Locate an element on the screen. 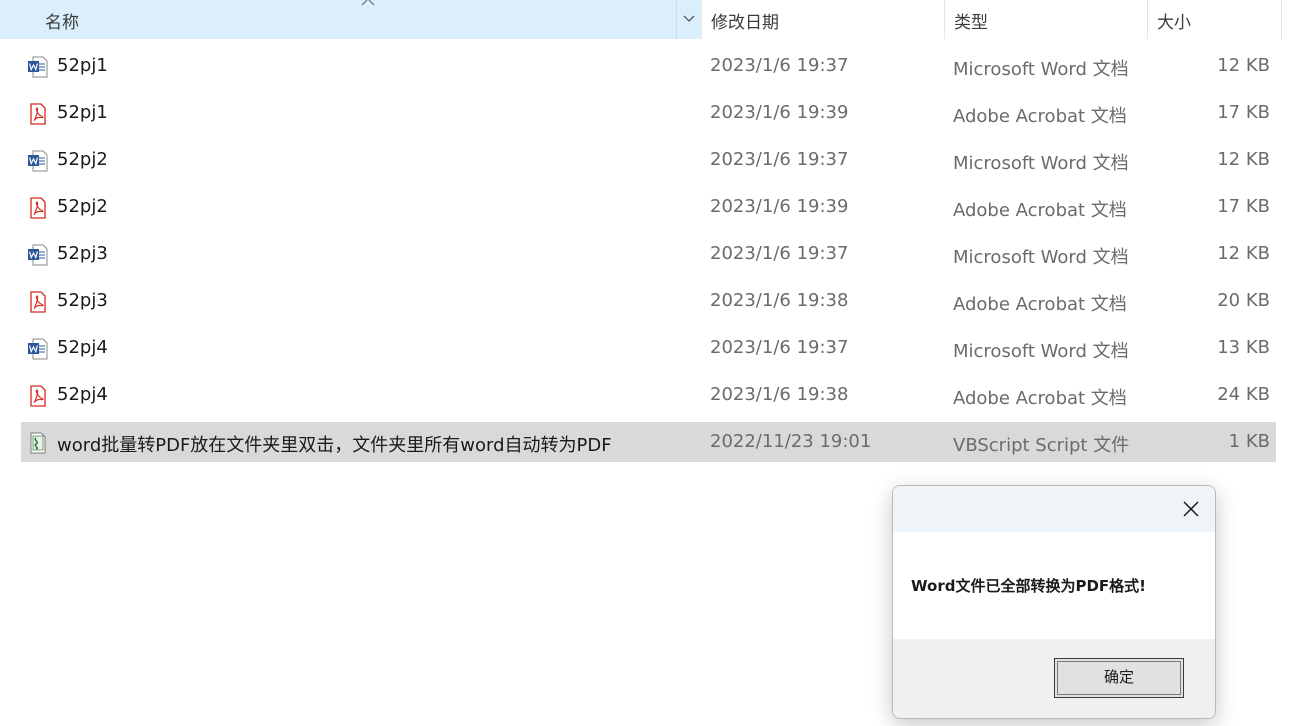 The width and height of the screenshot is (1291, 726). file-type: VBScript Script 文件 is located at coordinates (1041, 445).